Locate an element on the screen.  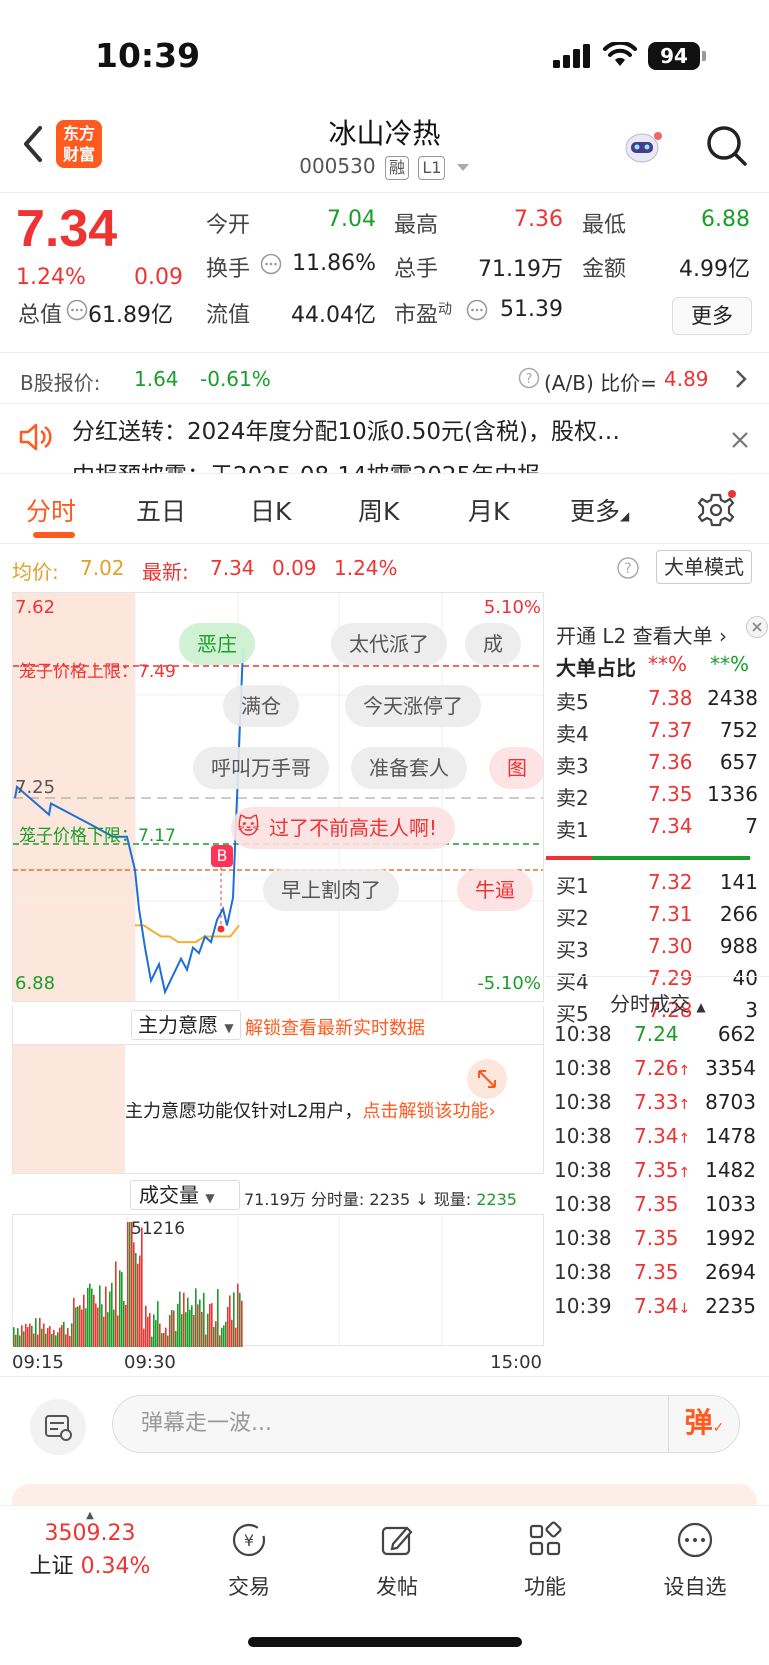
bid-volume: 266 is located at coordinates (738, 914).